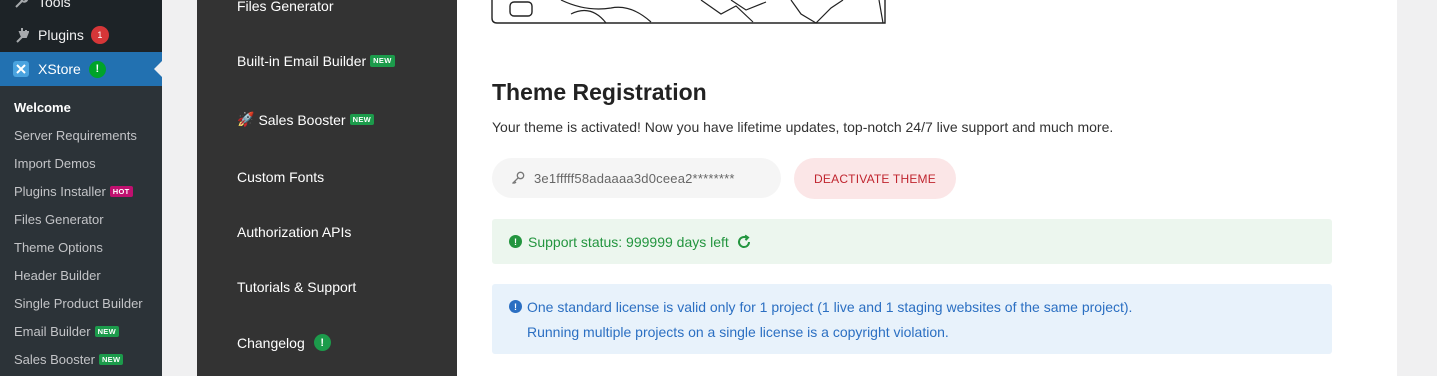  Describe the element at coordinates (54, 5) in the screenshot. I see `menu-item-label: Tools` at that location.